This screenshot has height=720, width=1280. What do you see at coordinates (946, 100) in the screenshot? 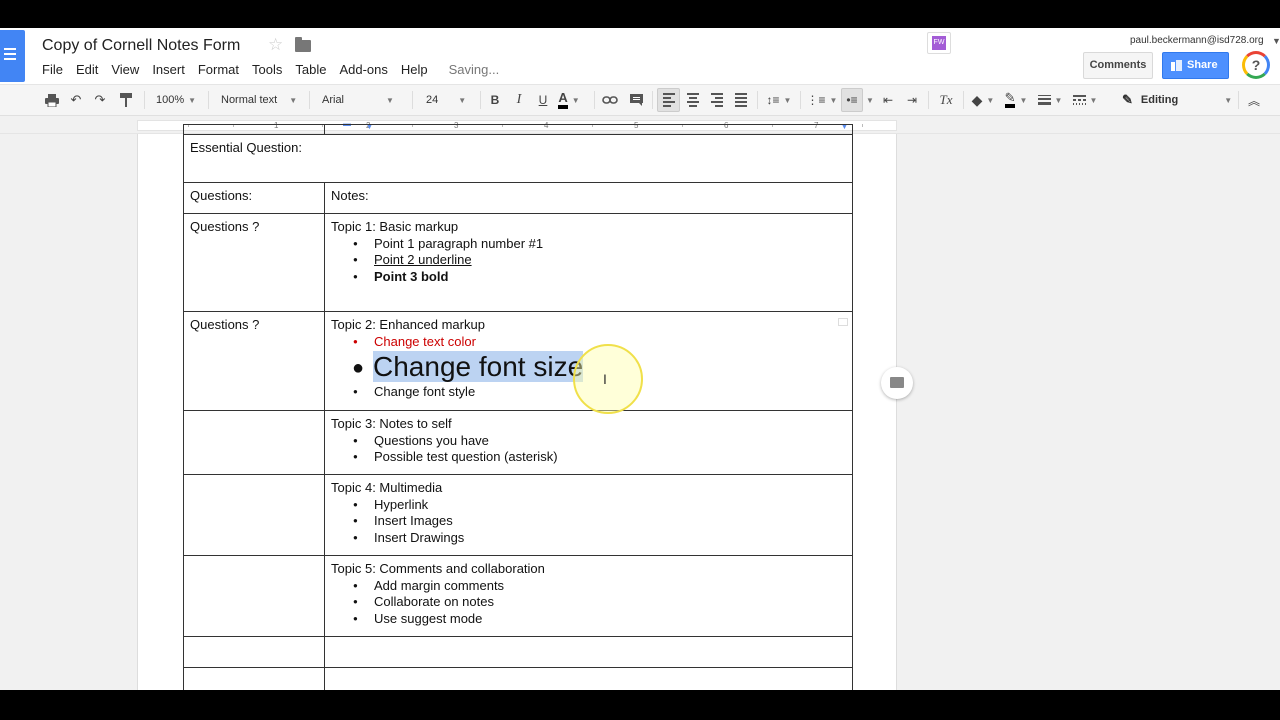
I see `clear-formatting-button: Tx` at bounding box center [946, 100].